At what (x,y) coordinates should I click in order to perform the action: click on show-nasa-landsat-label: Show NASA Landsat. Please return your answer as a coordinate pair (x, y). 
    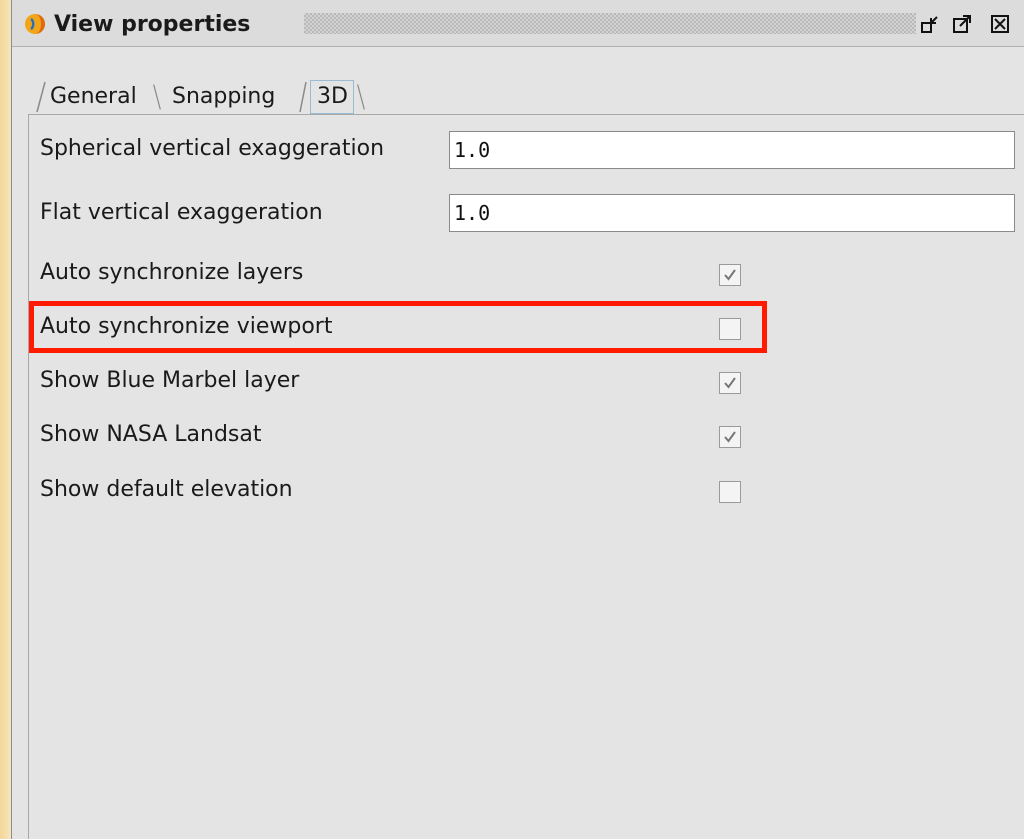
    Looking at the image, I should click on (151, 434).